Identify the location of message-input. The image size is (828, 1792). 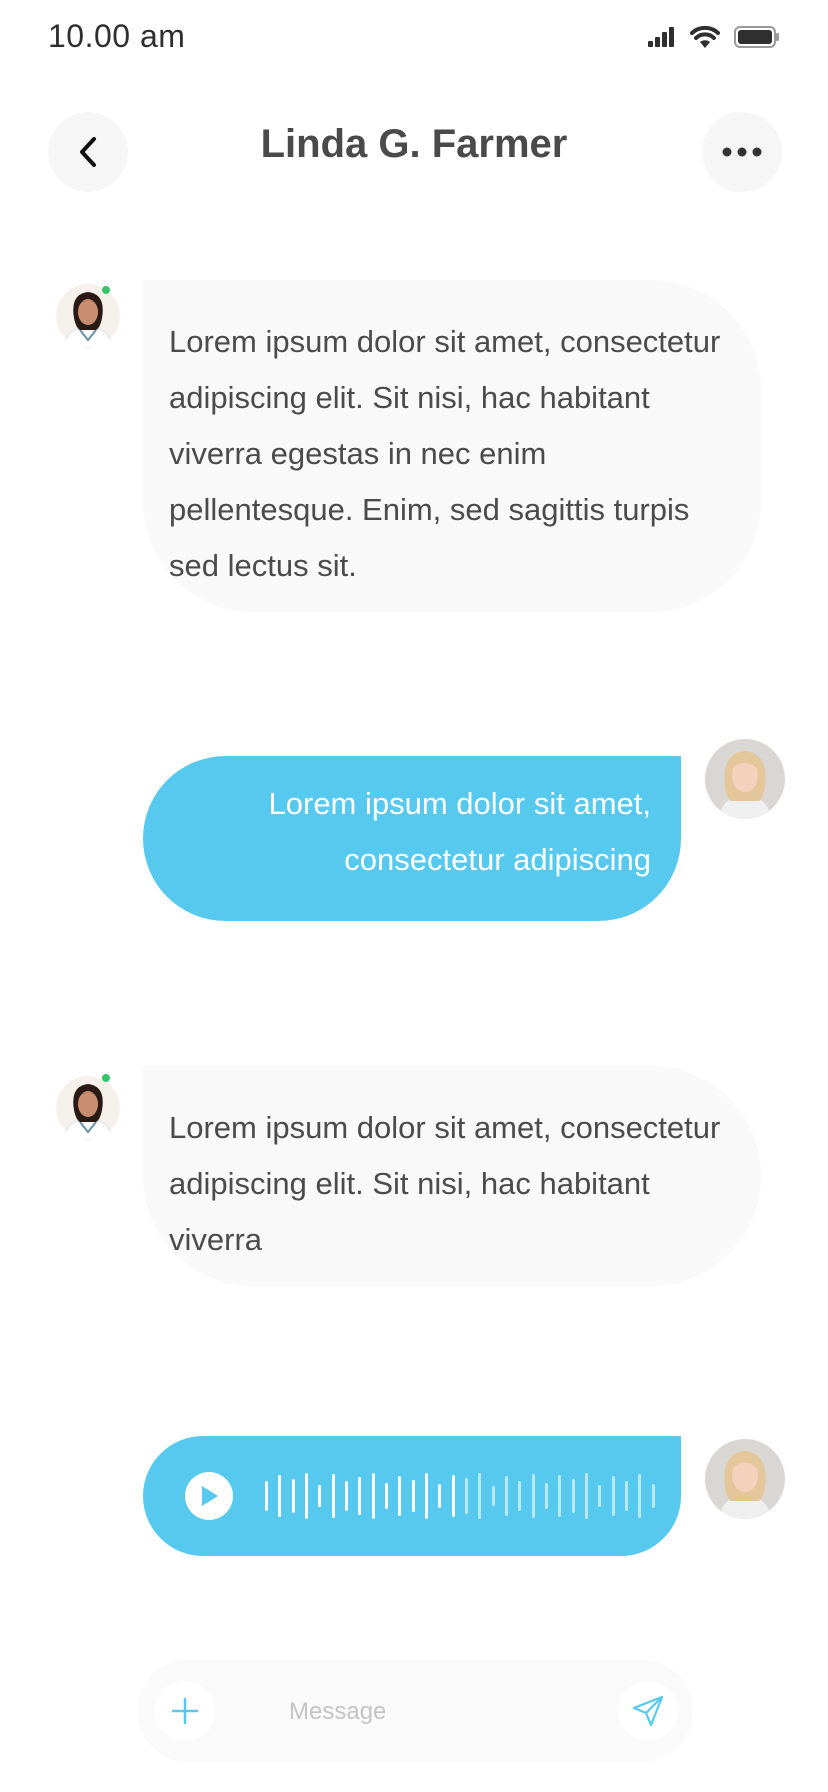
(439, 1712).